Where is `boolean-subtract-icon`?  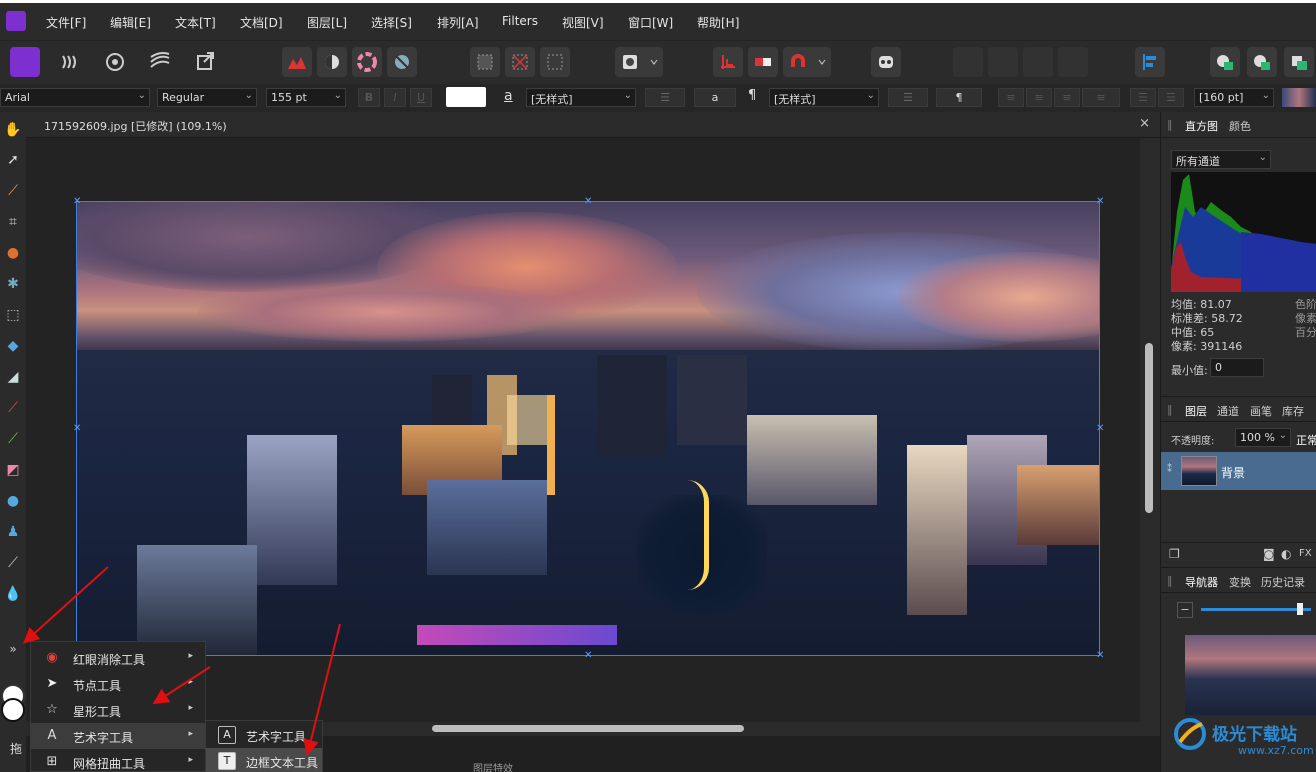 boolean-subtract-icon is located at coordinates (1262, 62).